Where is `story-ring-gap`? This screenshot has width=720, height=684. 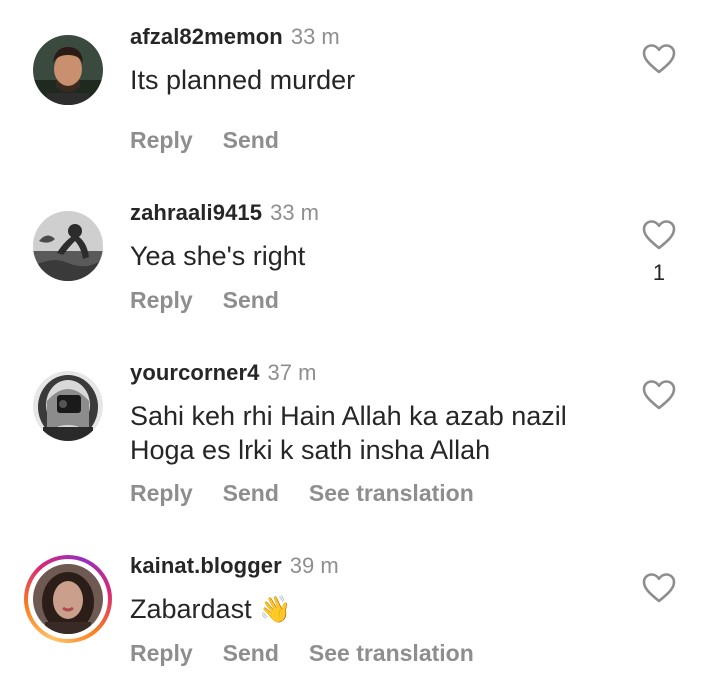
story-ring-gap is located at coordinates (68, 599).